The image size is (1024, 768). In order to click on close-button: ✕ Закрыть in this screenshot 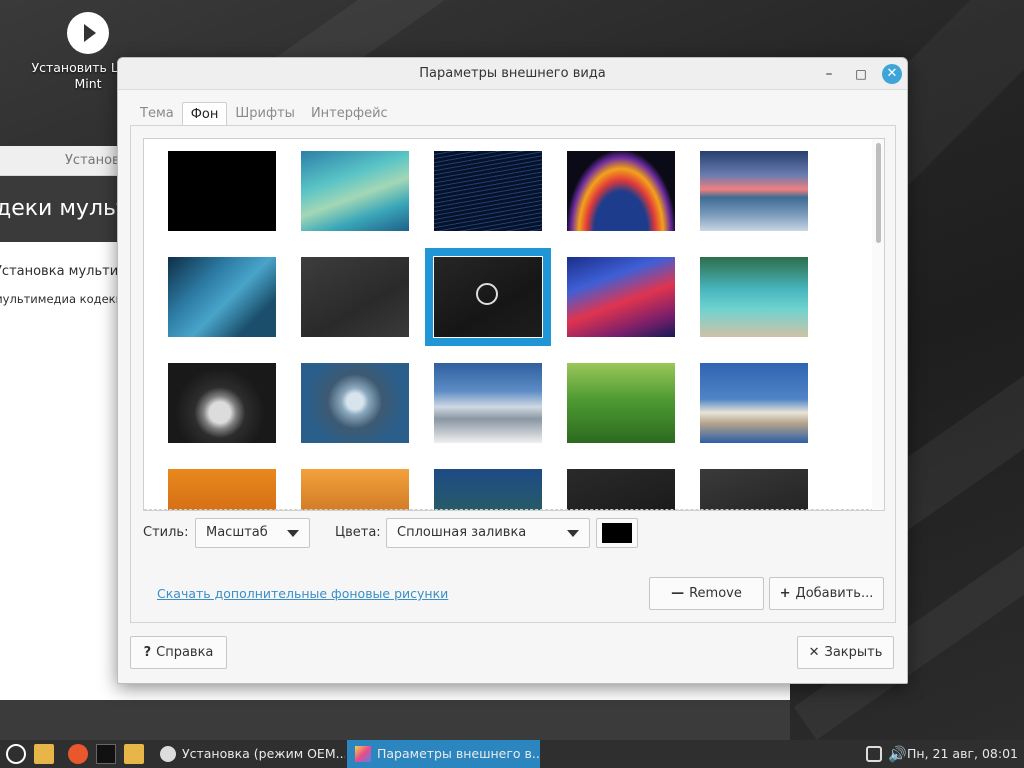, I will do `click(845, 652)`.